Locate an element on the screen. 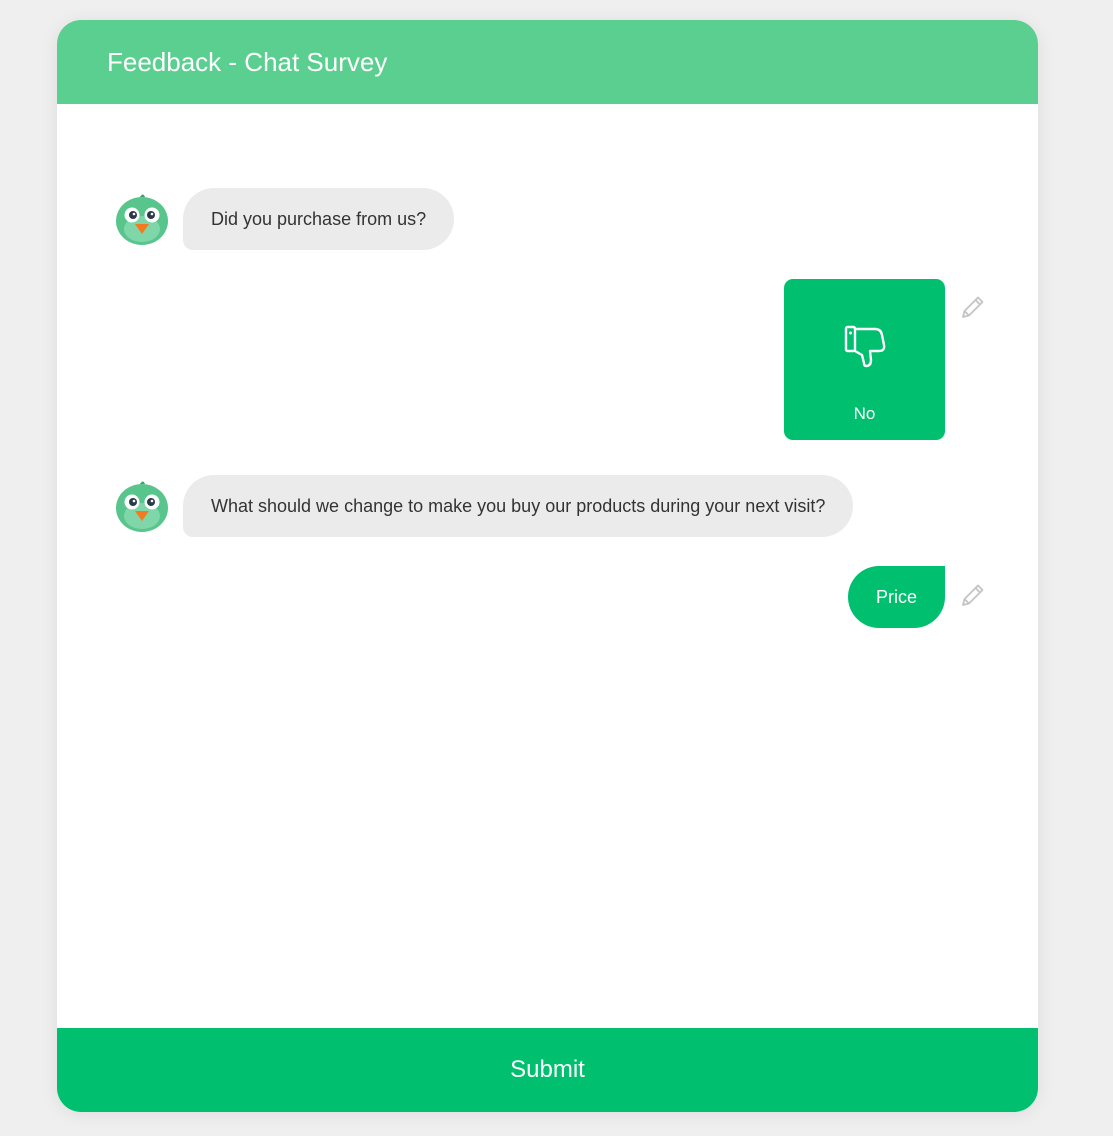  thumbs-down-icon is located at coordinates (865, 346).